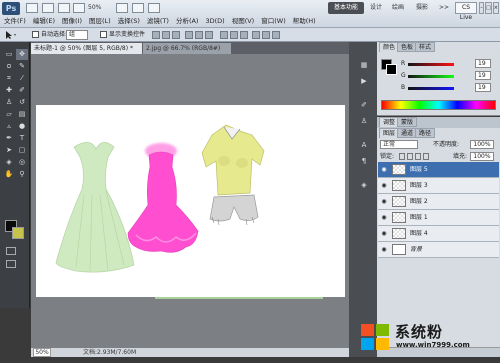 The image size is (500, 363). I want to click on channel-b-value: 19, so click(483, 87).